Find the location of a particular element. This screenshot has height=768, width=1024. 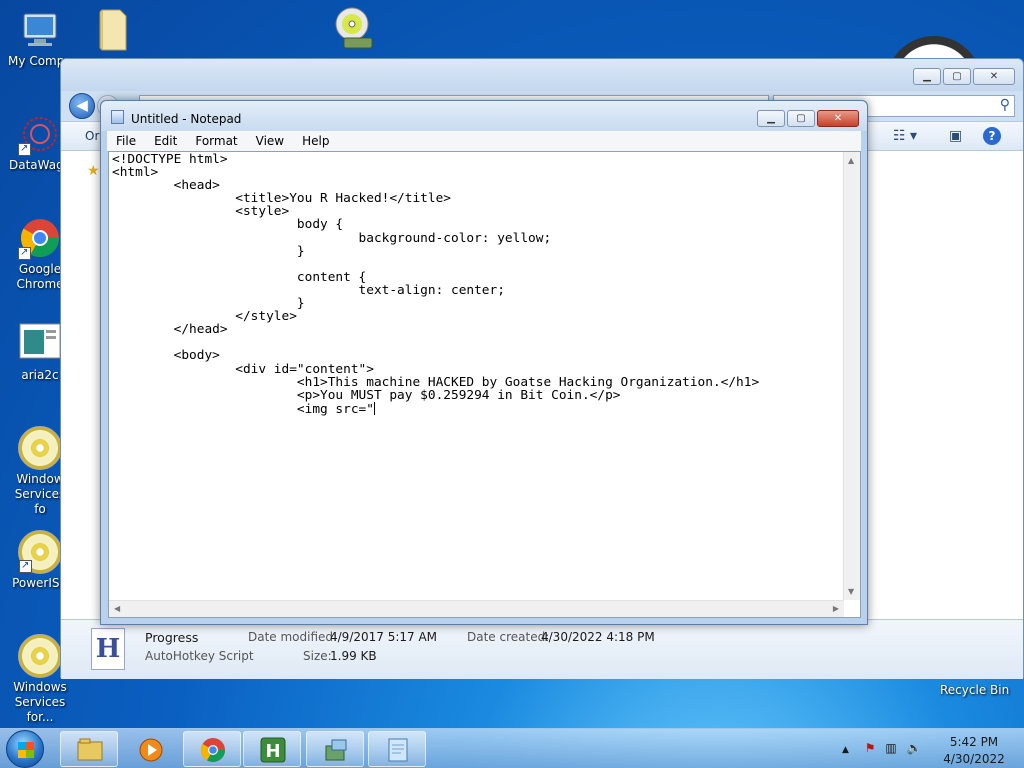

desktop-icon-disc-installer is located at coordinates (352, 27).